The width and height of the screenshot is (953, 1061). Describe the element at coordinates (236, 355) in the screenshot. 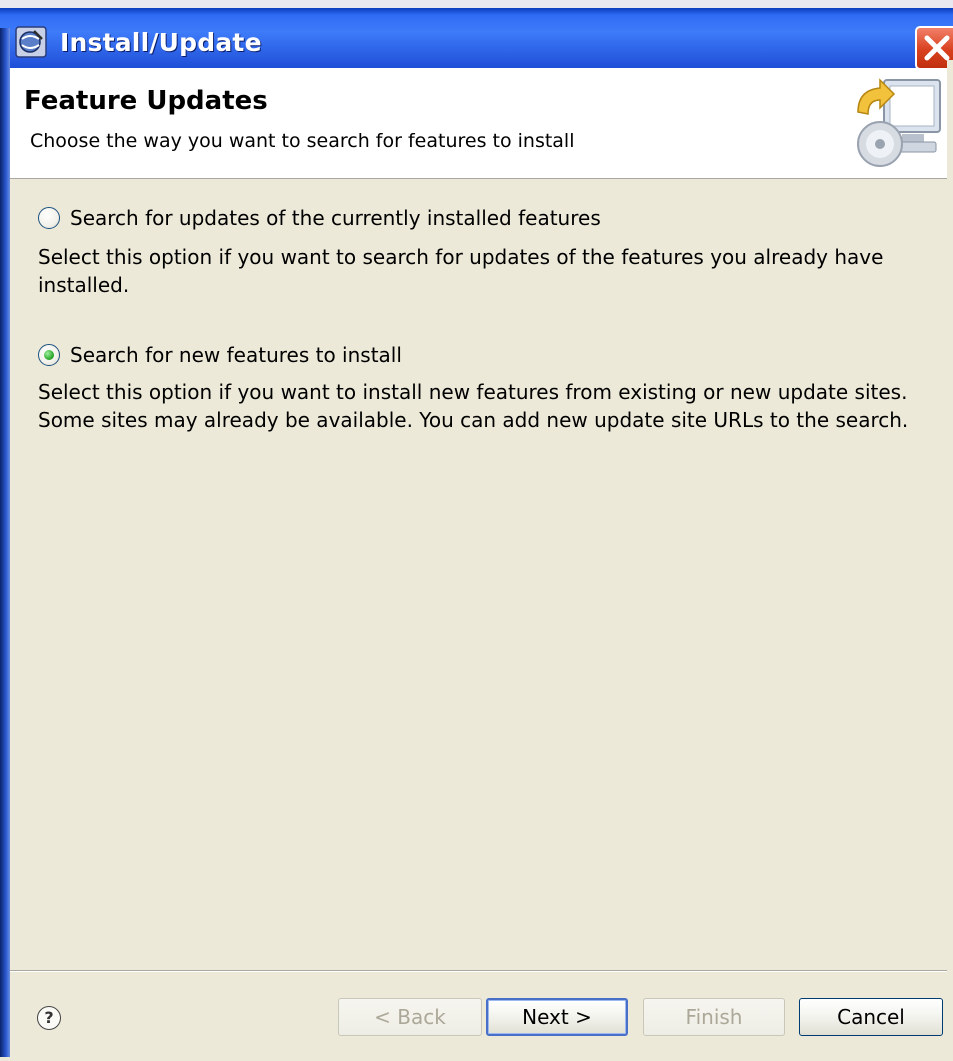

I see `option-label: Search for new features to install` at that location.